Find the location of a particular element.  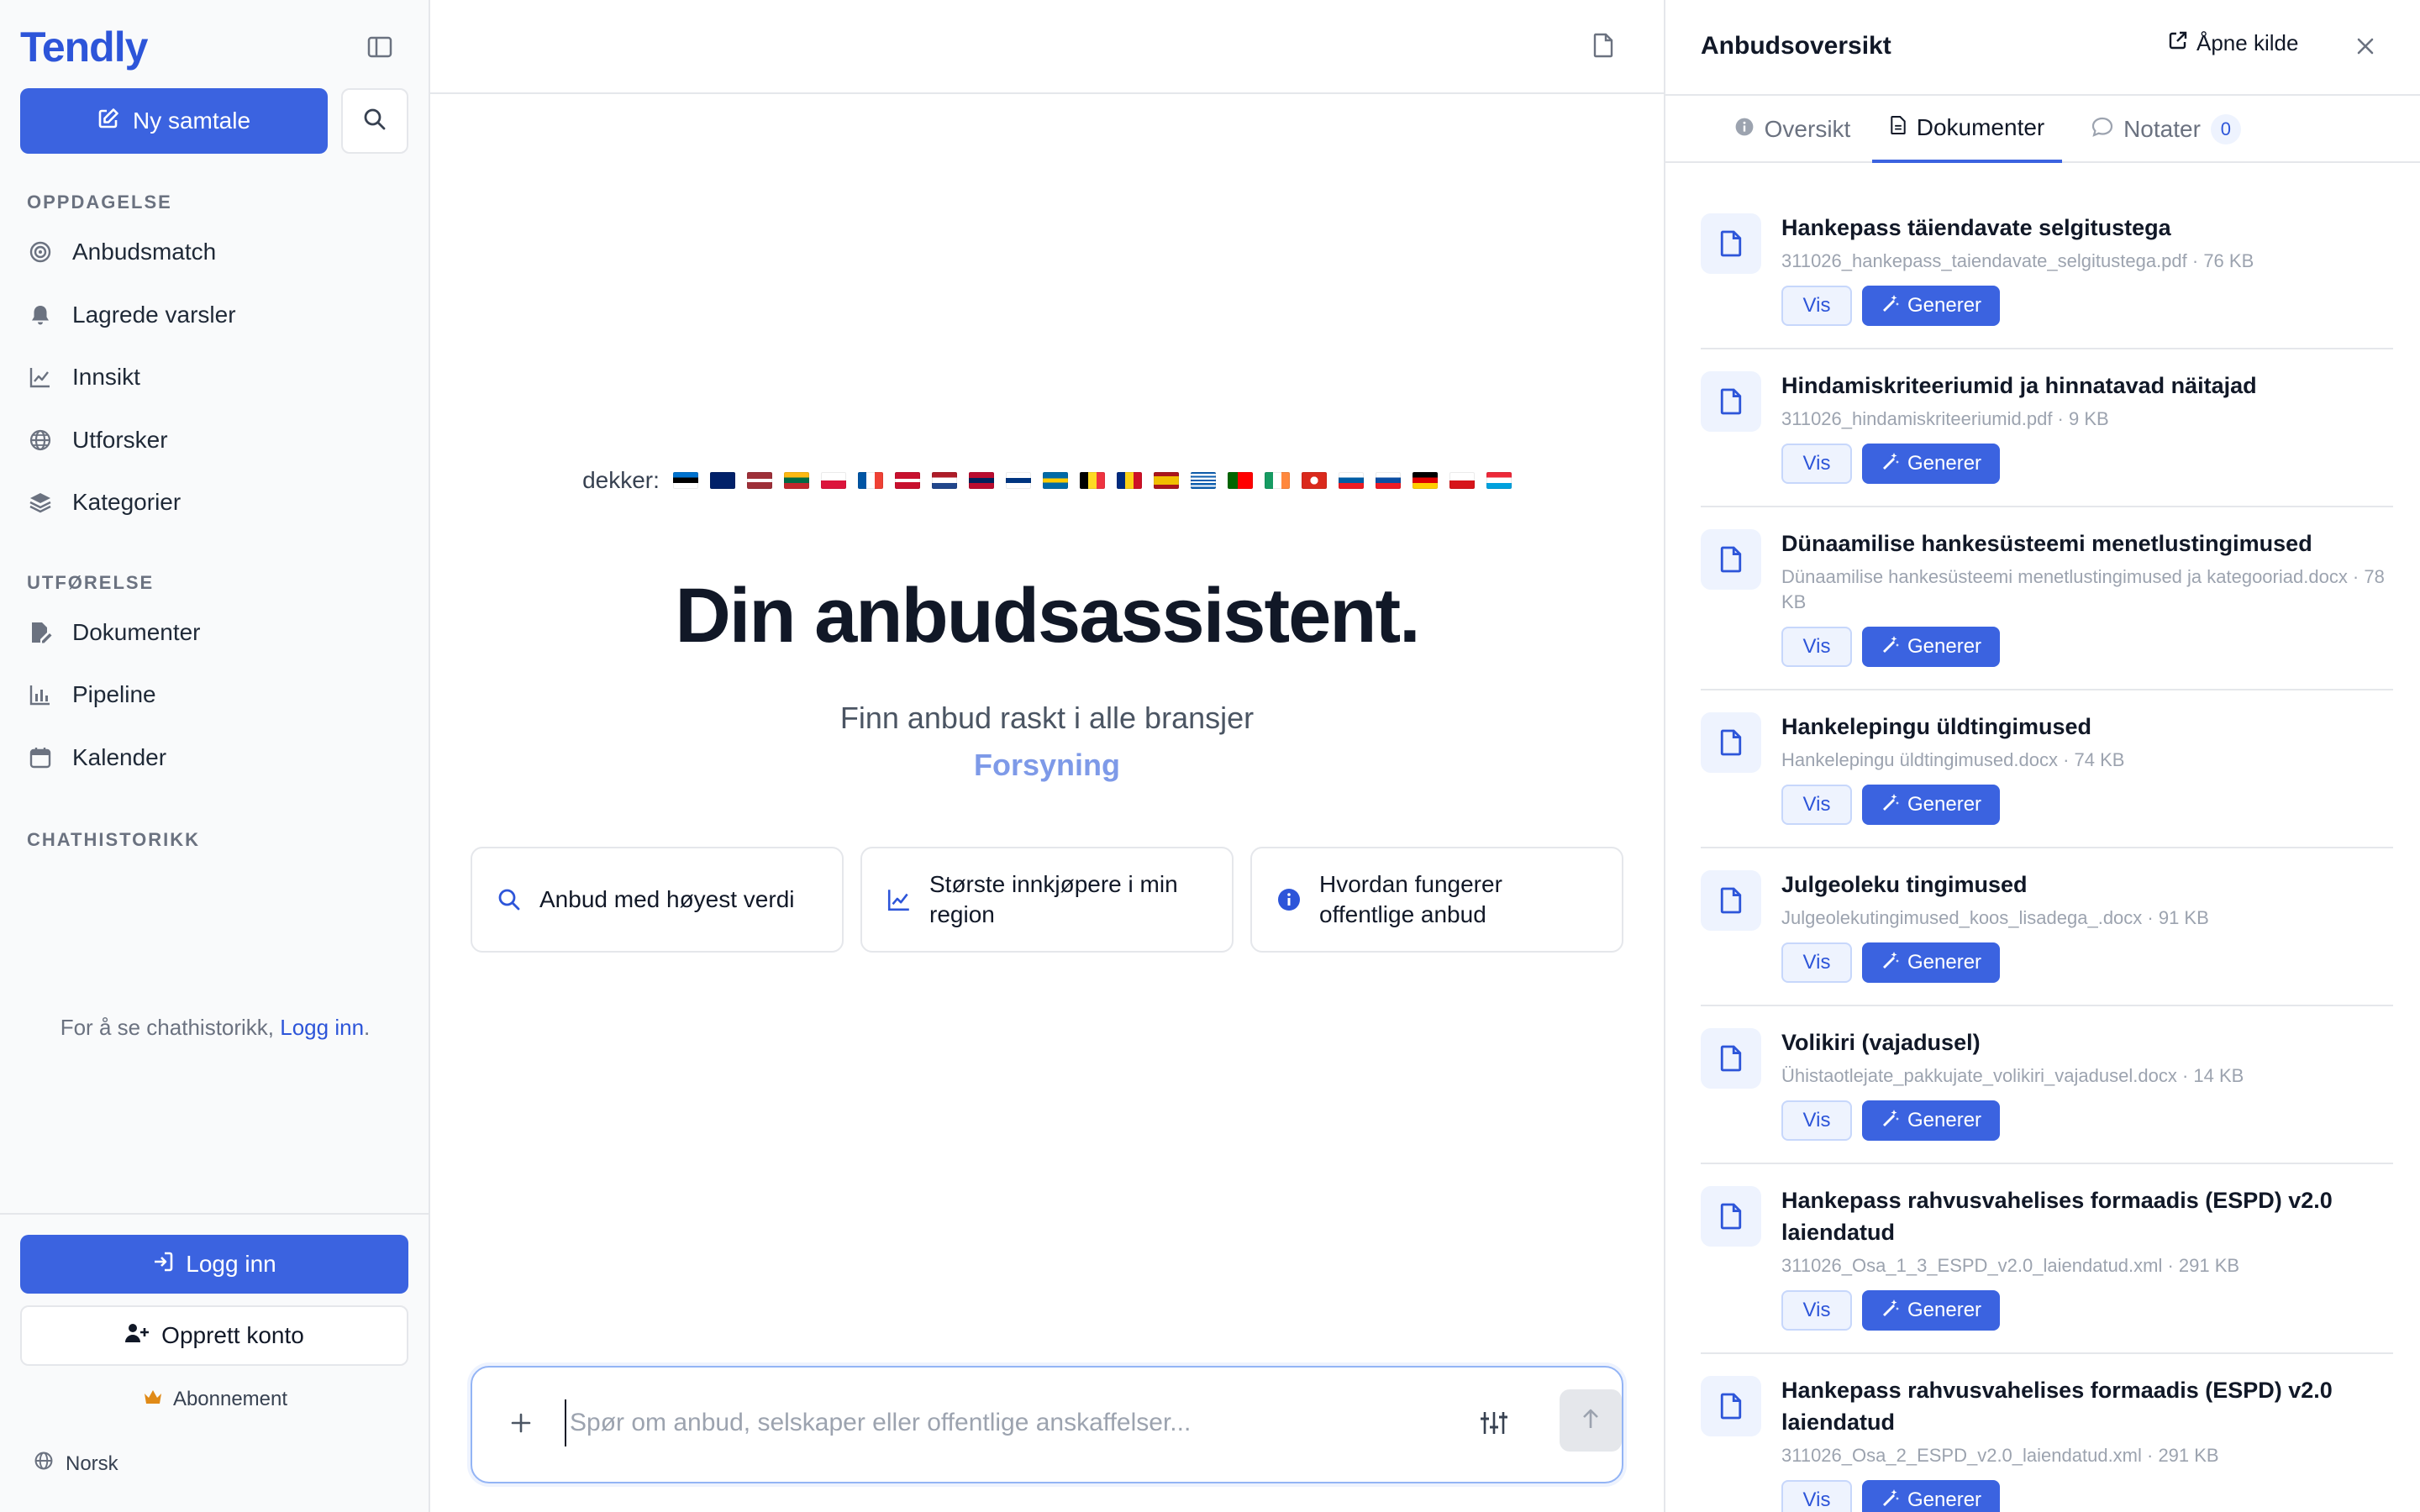

login-button: Logg inn is located at coordinates (214, 1264).